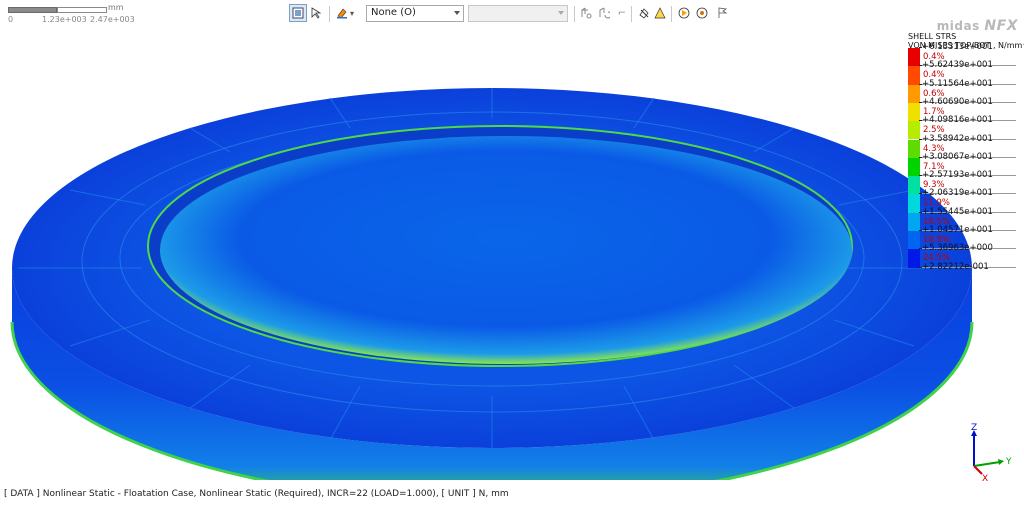 The height and width of the screenshot is (506, 1024). Describe the element at coordinates (956, 101) in the screenshot. I see `legend-value-3: +4.60690e+001` at that location.